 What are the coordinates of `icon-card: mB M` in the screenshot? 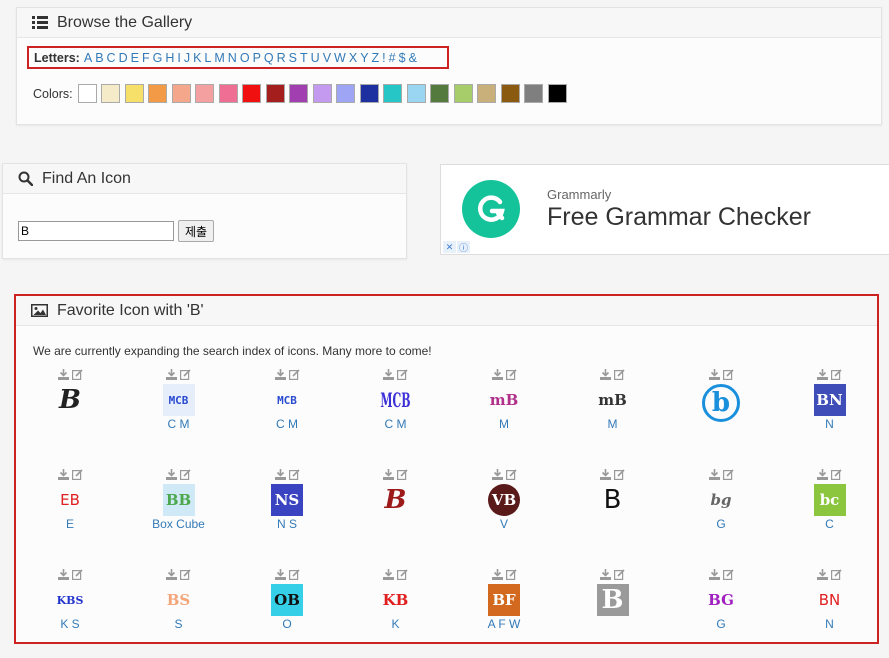 It's located at (504, 413).